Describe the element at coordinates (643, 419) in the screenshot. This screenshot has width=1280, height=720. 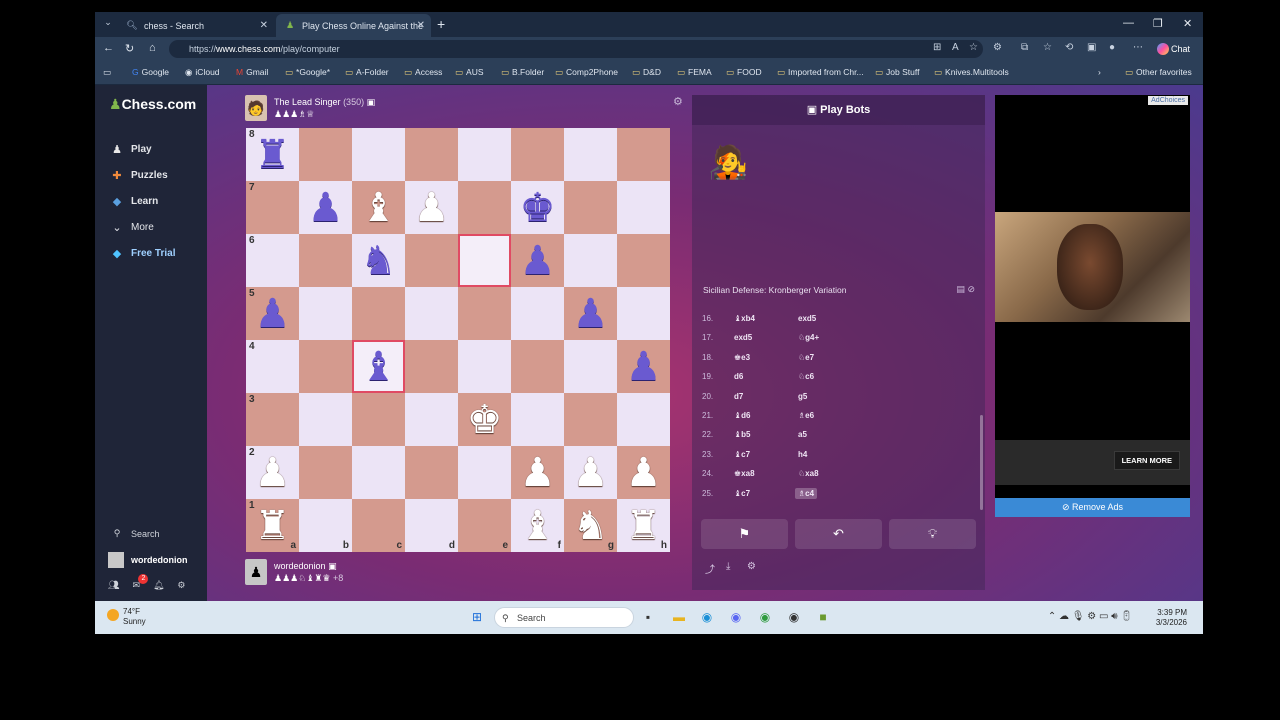
I see `square-h3` at that location.